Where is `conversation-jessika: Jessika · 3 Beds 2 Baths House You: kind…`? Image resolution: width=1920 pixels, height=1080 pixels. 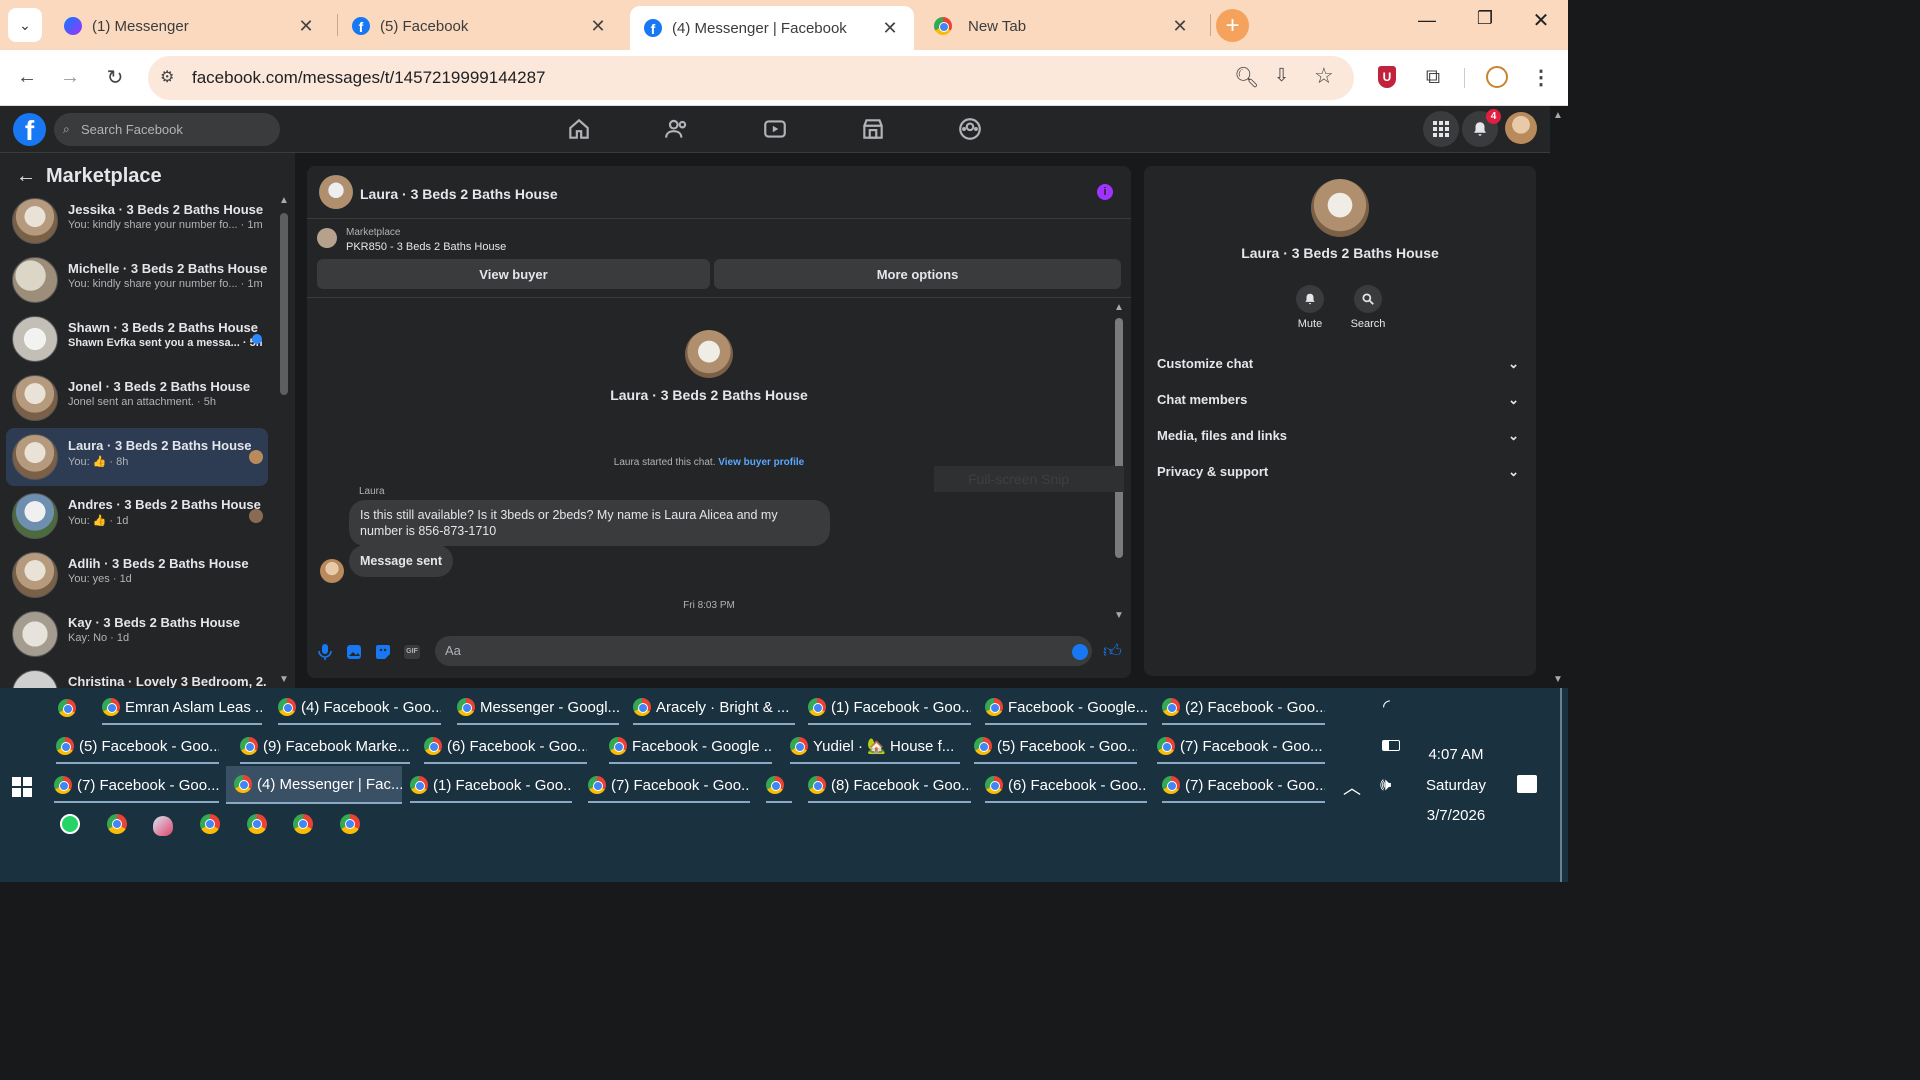
conversation-jessika: Jessika · 3 Beds 2 Baths House You: kind… is located at coordinates (137, 221).